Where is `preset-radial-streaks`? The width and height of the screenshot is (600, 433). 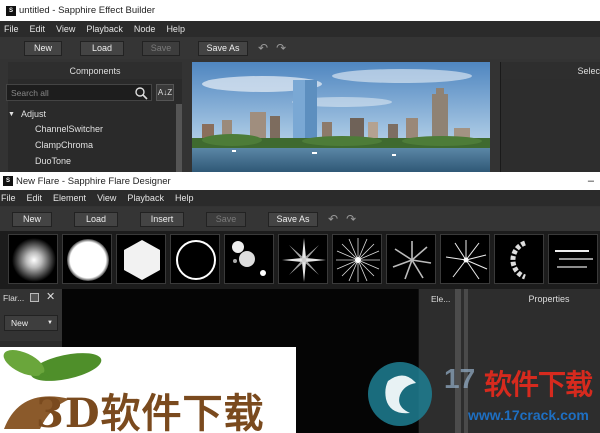
preset-radial-streaks is located at coordinates (411, 259).